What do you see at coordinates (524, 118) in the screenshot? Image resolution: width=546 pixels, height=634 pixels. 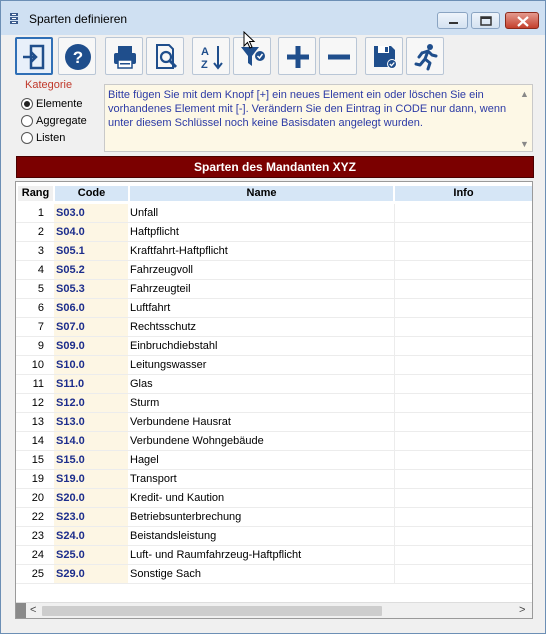 I see `hint-scrollbar: ▲ ▼` at bounding box center [524, 118].